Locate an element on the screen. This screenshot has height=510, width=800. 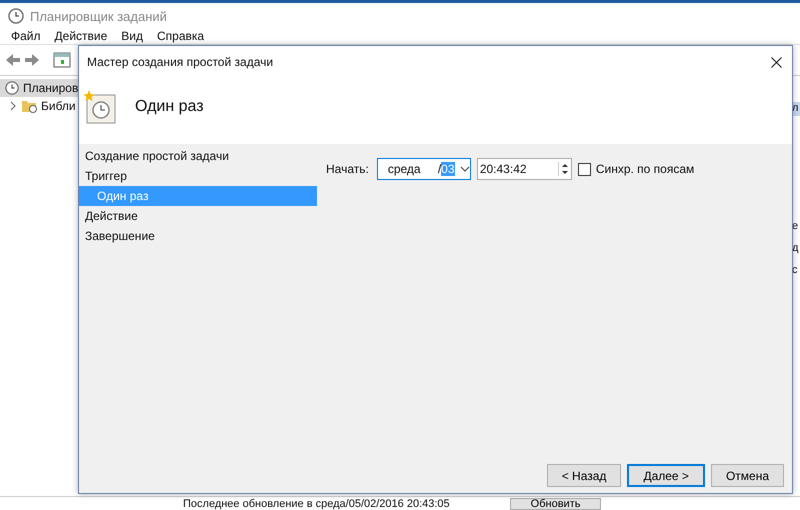
wizard-step: Завершение is located at coordinates (198, 236).